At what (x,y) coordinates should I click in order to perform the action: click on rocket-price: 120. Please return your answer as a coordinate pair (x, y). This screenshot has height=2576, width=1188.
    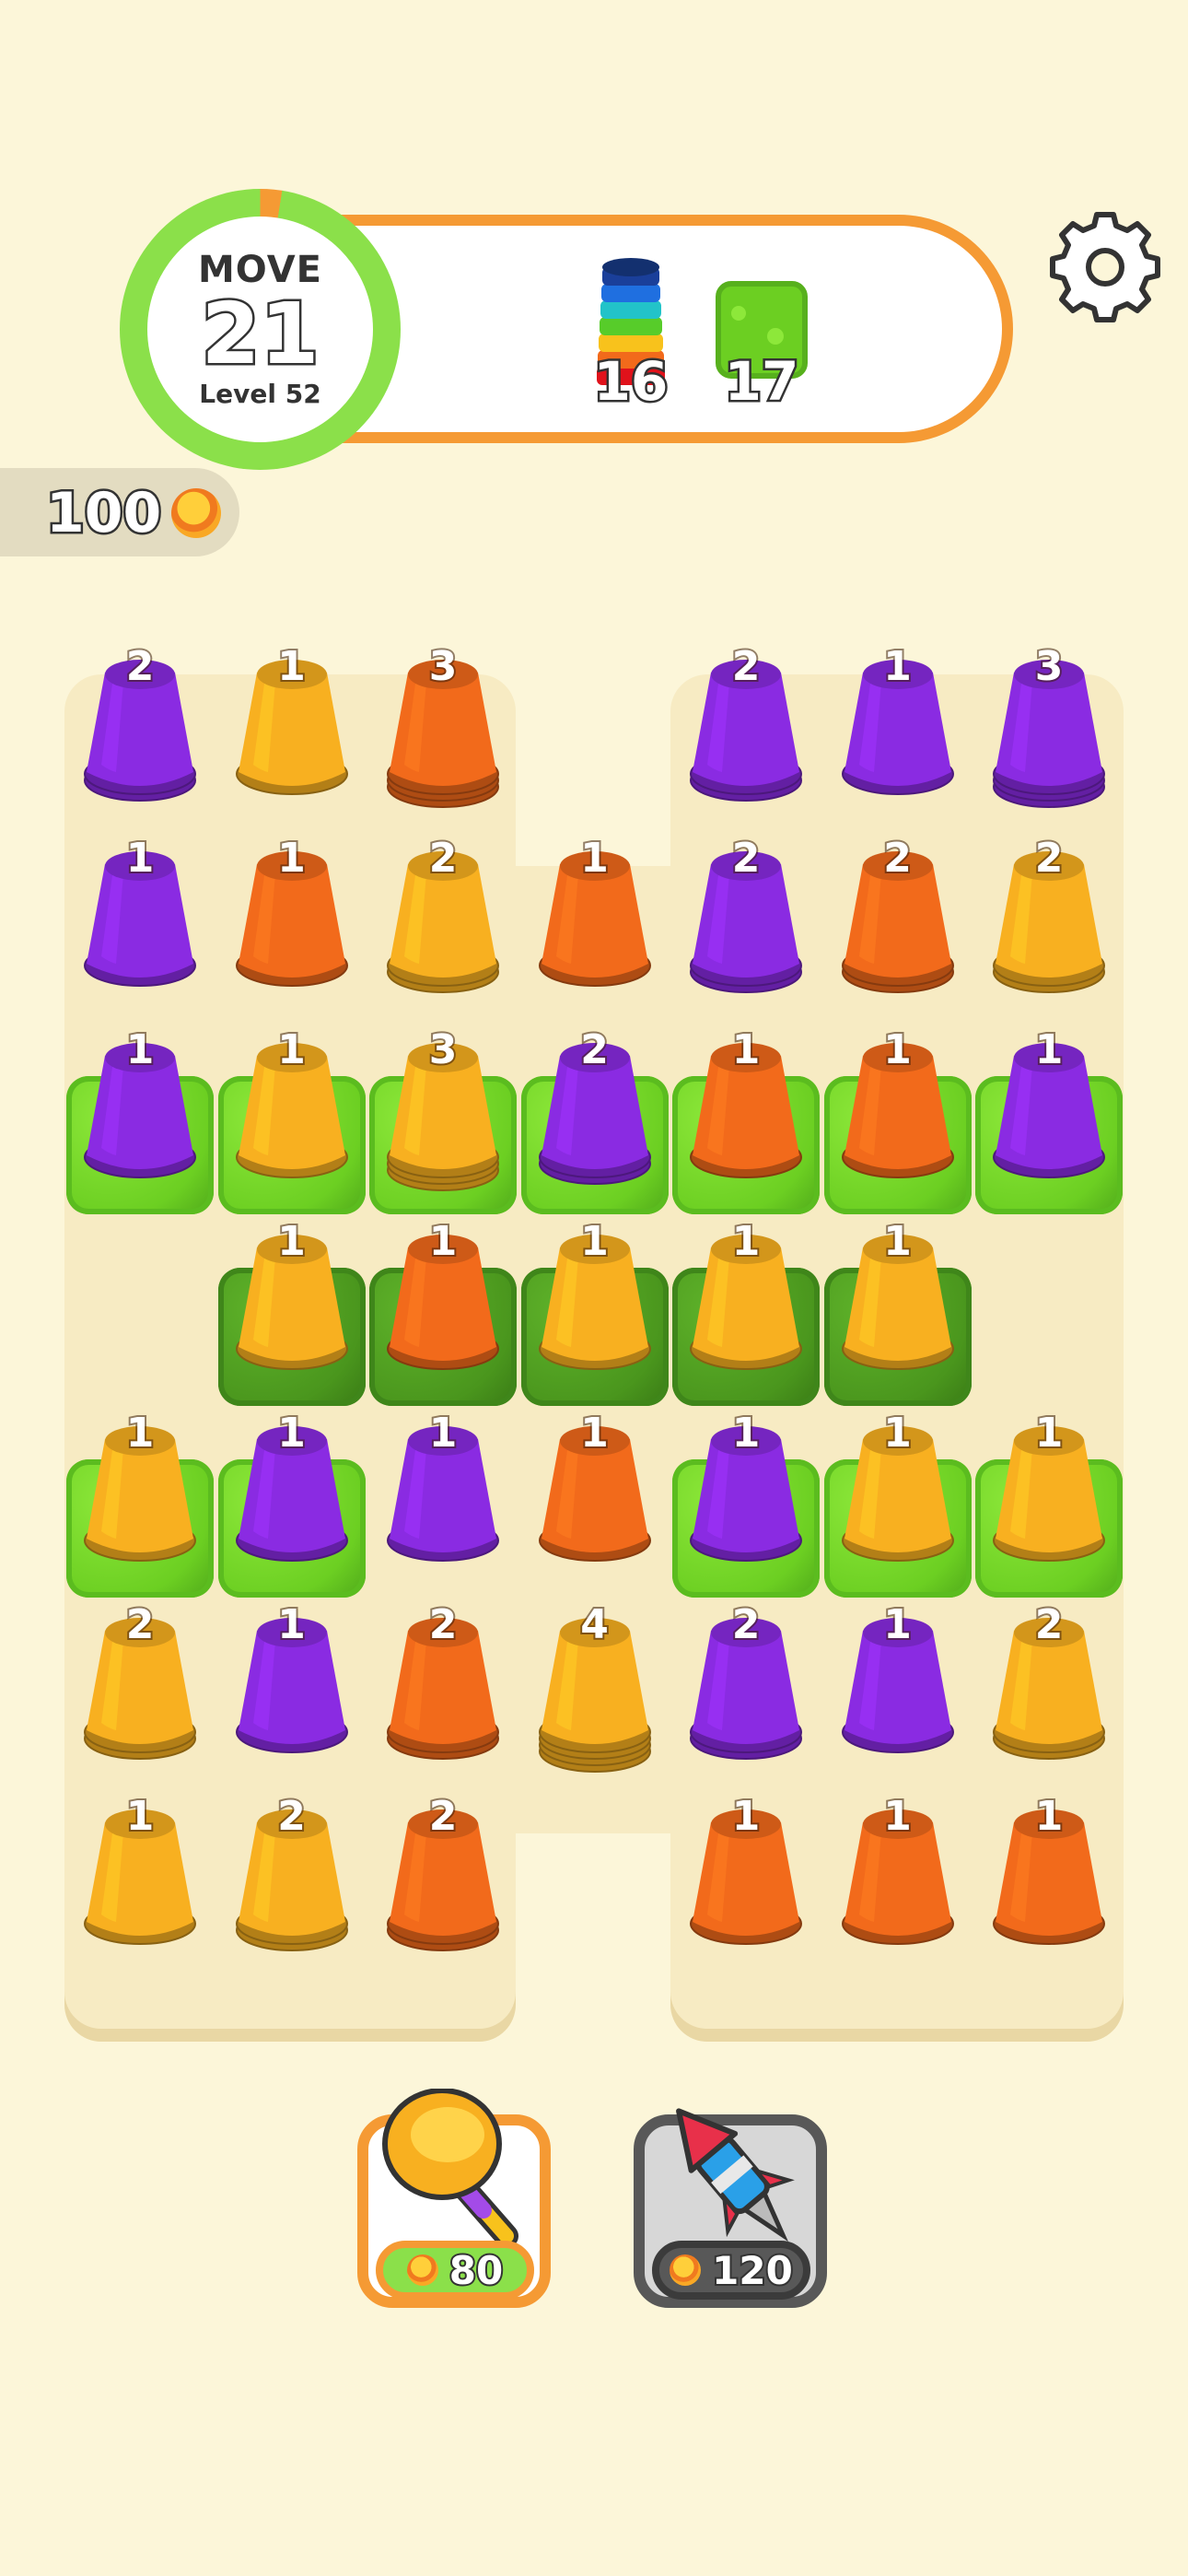
    Looking at the image, I should click on (731, 2270).